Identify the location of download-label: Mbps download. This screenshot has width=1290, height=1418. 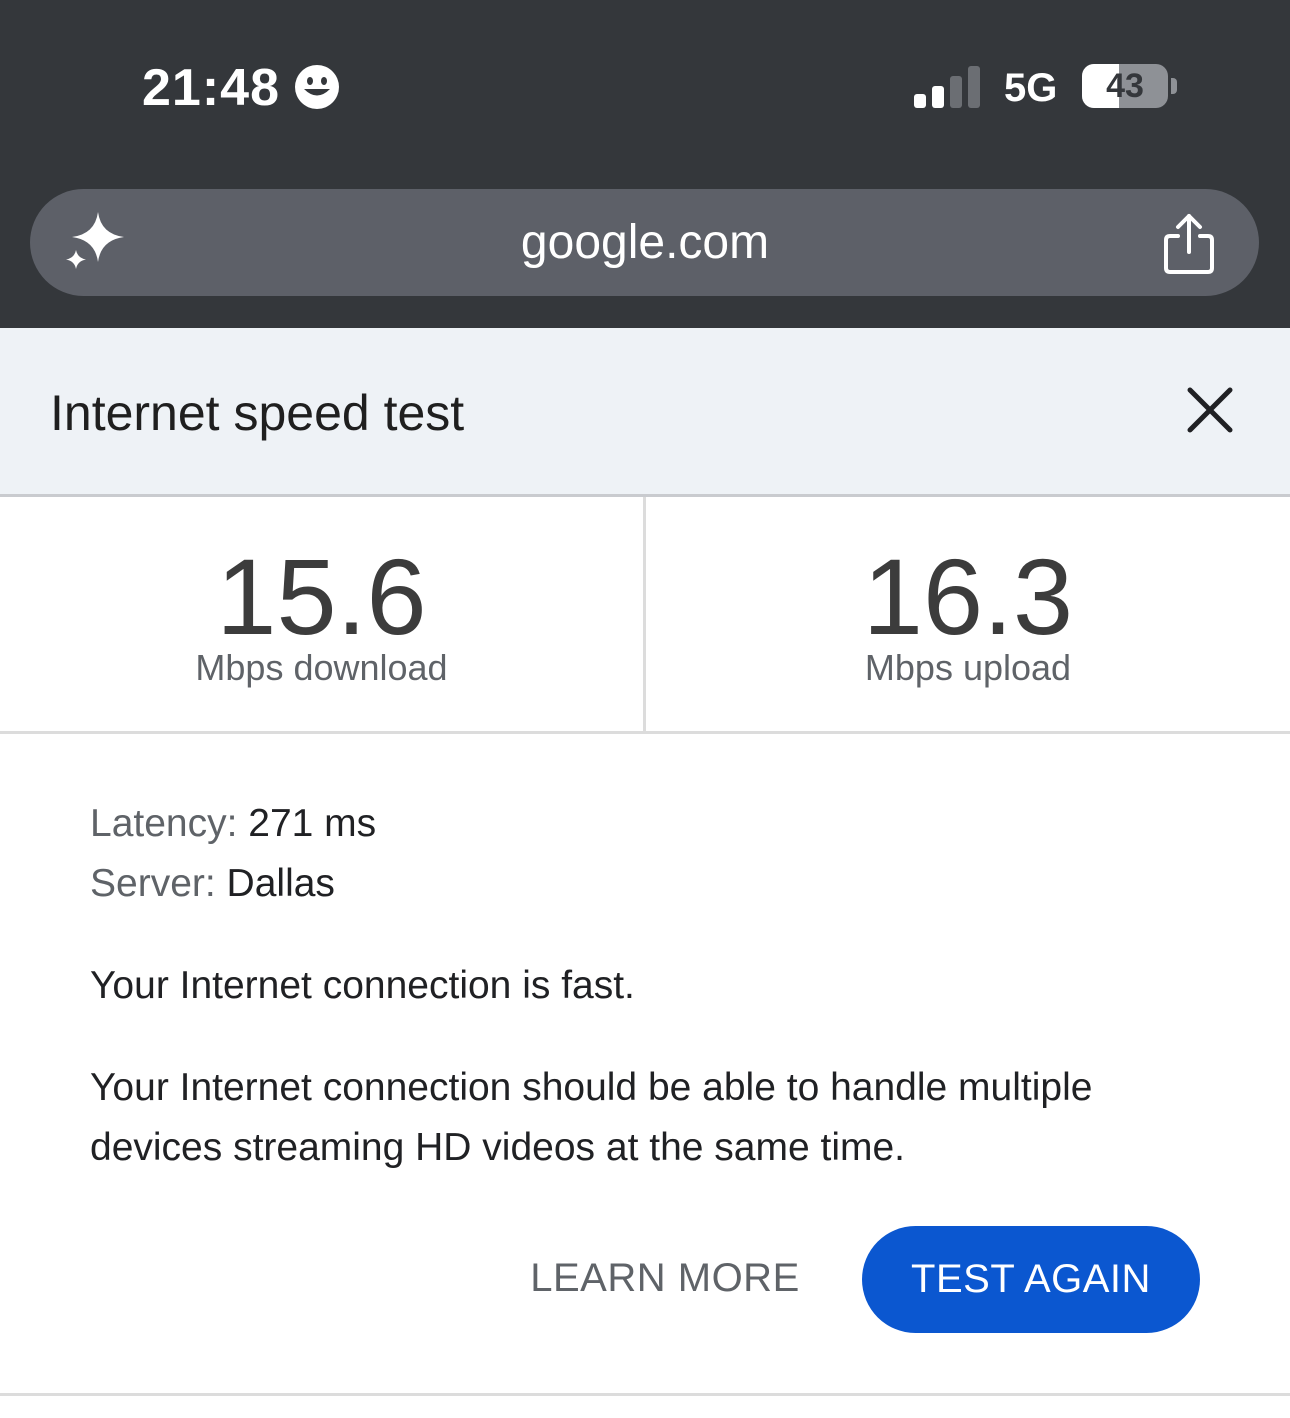
(321, 667).